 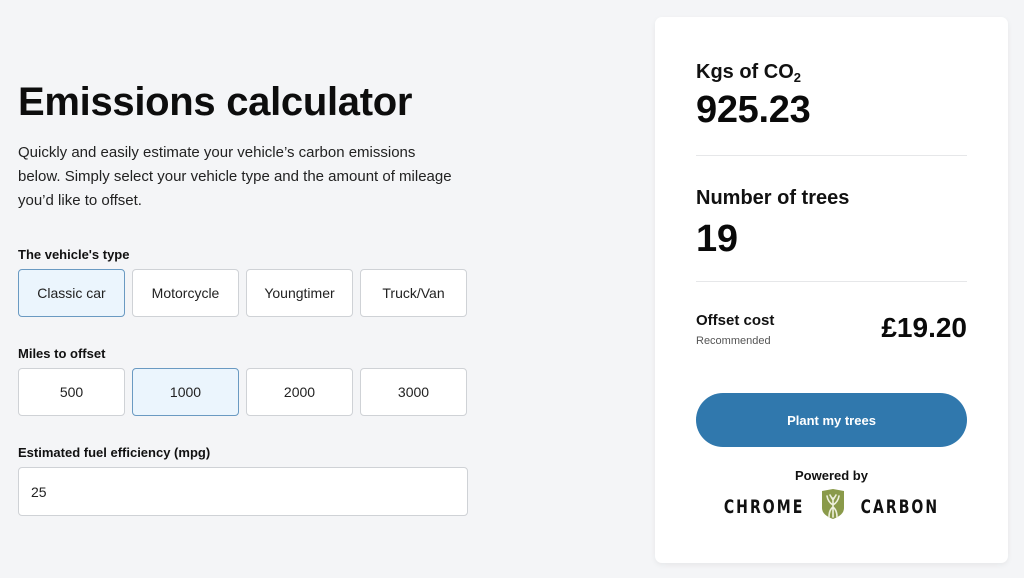 What do you see at coordinates (114, 452) in the screenshot?
I see `fuel-efficiency-label: Estimated fuel efficiency (mpg)` at bounding box center [114, 452].